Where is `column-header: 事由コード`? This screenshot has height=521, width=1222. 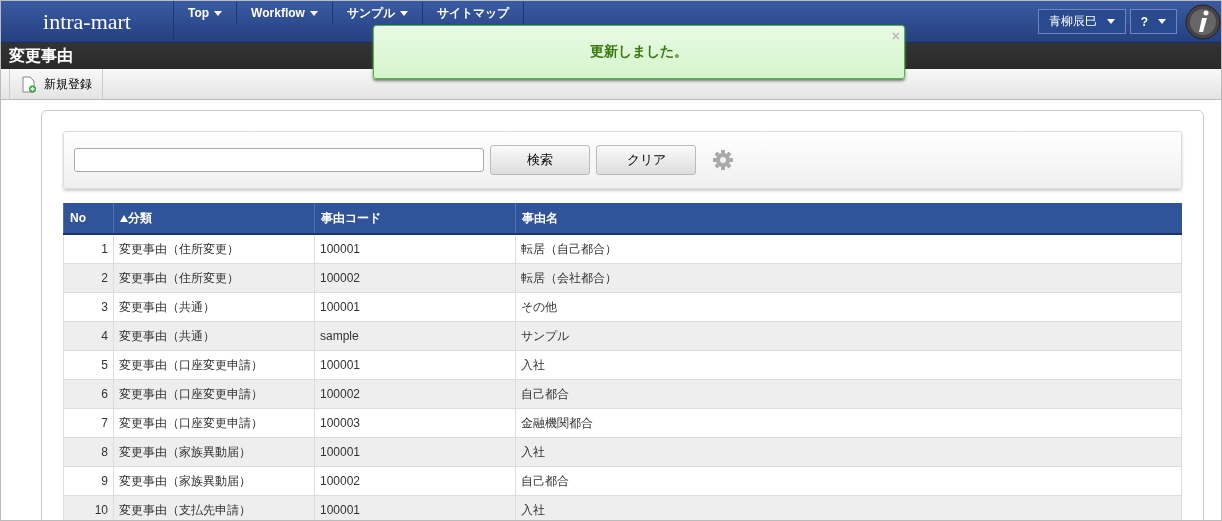
column-header: 事由コード is located at coordinates (415, 218).